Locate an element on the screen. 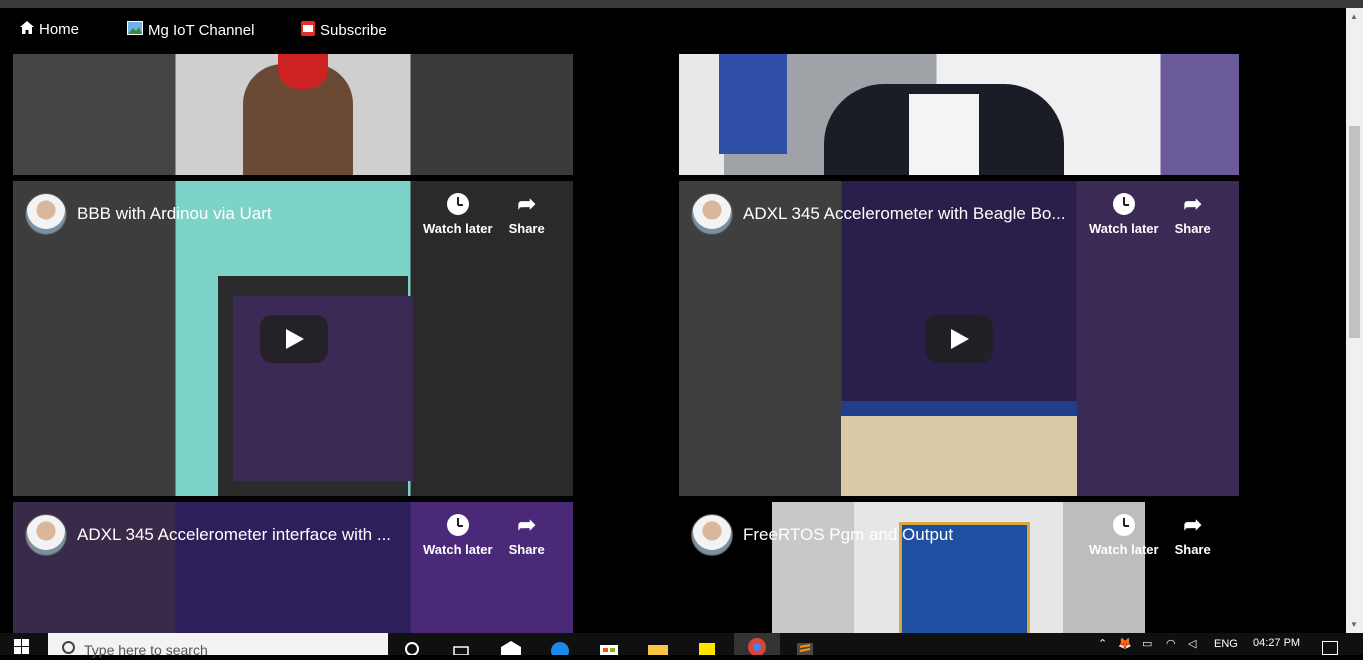 Image resolution: width=1363 pixels, height=660 pixels. shirt-image is located at coordinates (944, 134).